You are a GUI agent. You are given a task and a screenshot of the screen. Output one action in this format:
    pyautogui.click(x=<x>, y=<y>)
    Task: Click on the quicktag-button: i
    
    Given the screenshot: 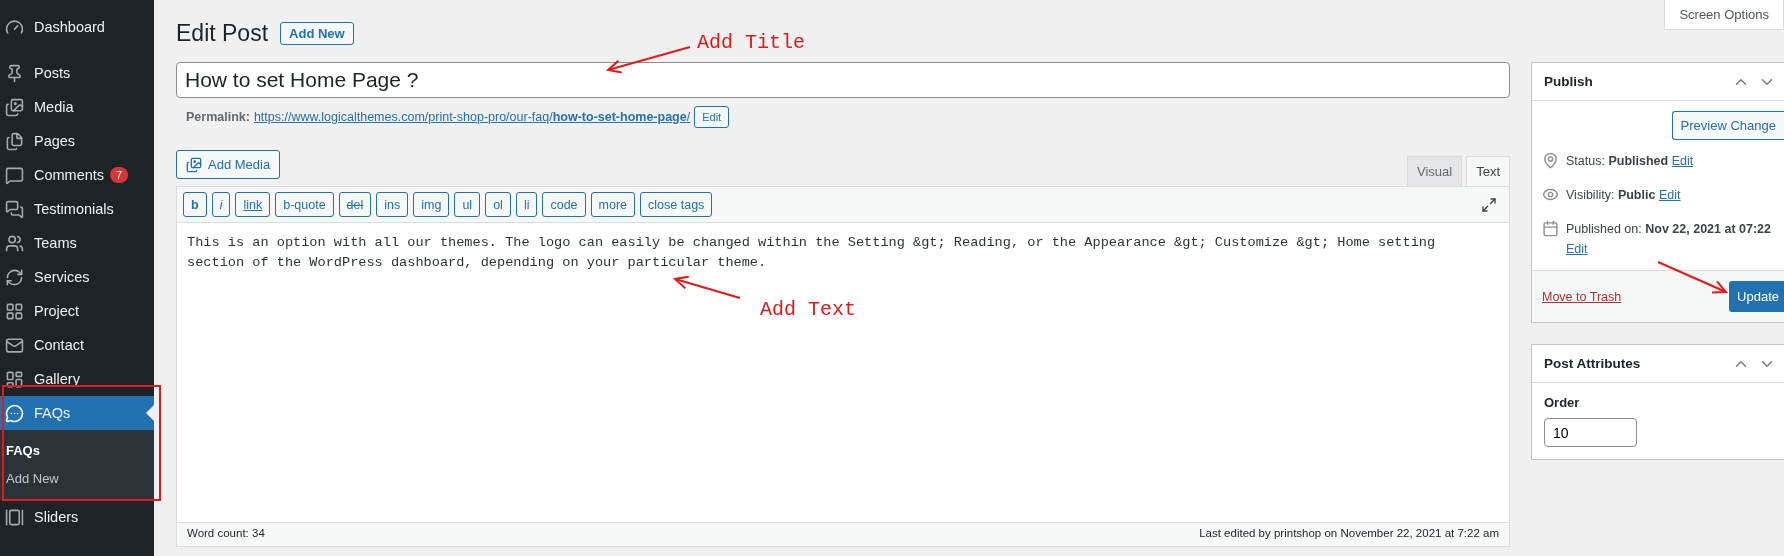 What is the action you would take?
    pyautogui.click(x=221, y=204)
    